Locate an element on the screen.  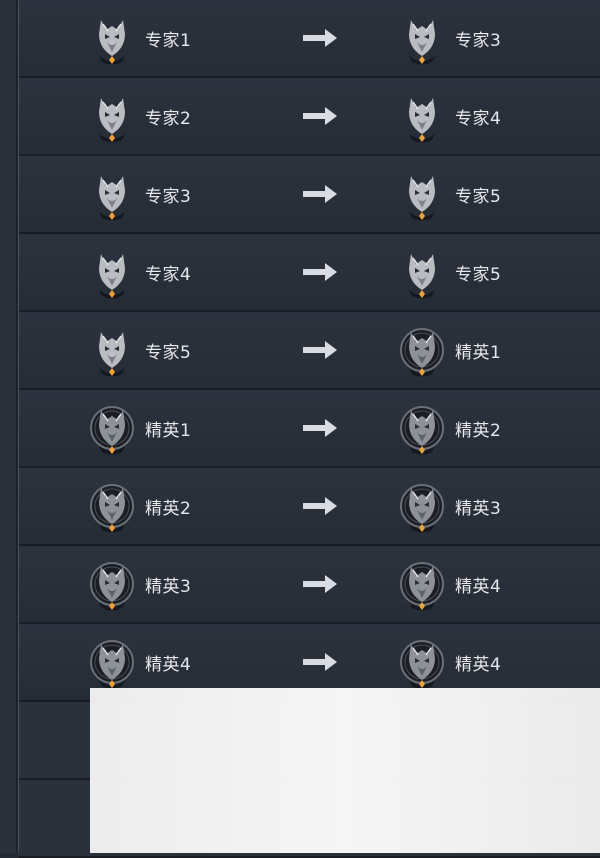
to-rank-label: 精英3 is located at coordinates (478, 508).